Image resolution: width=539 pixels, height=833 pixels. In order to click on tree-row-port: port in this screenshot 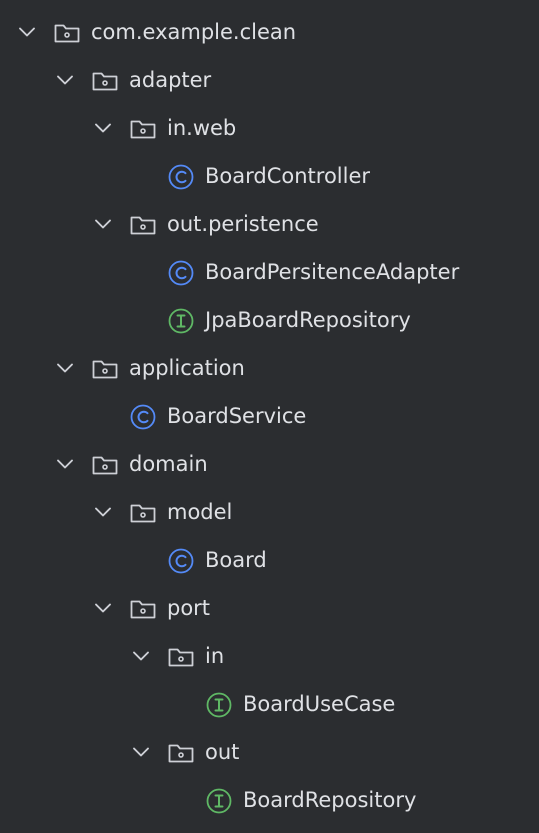, I will do `click(269, 608)`.